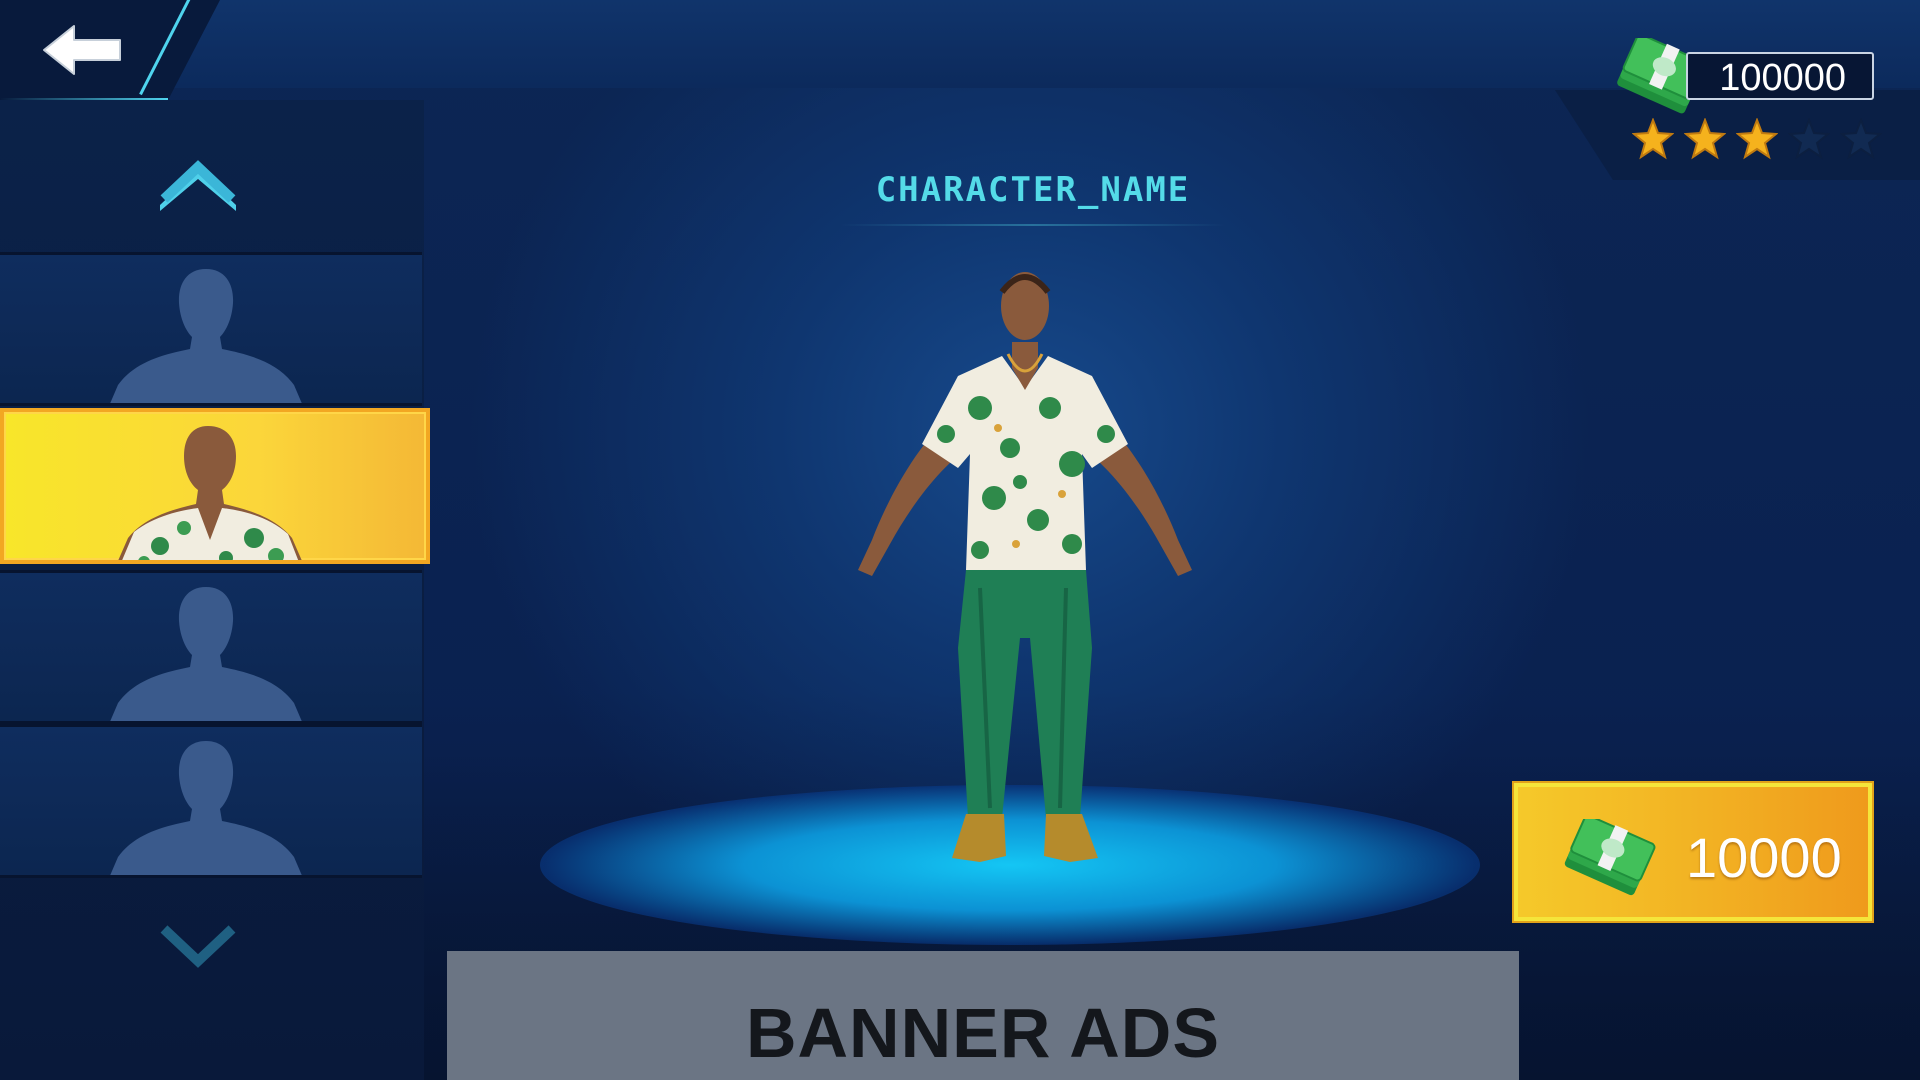 This screenshot has width=1920, height=1080. I want to click on banner-ad-text: BANNER ADS, so click(983, 1033).